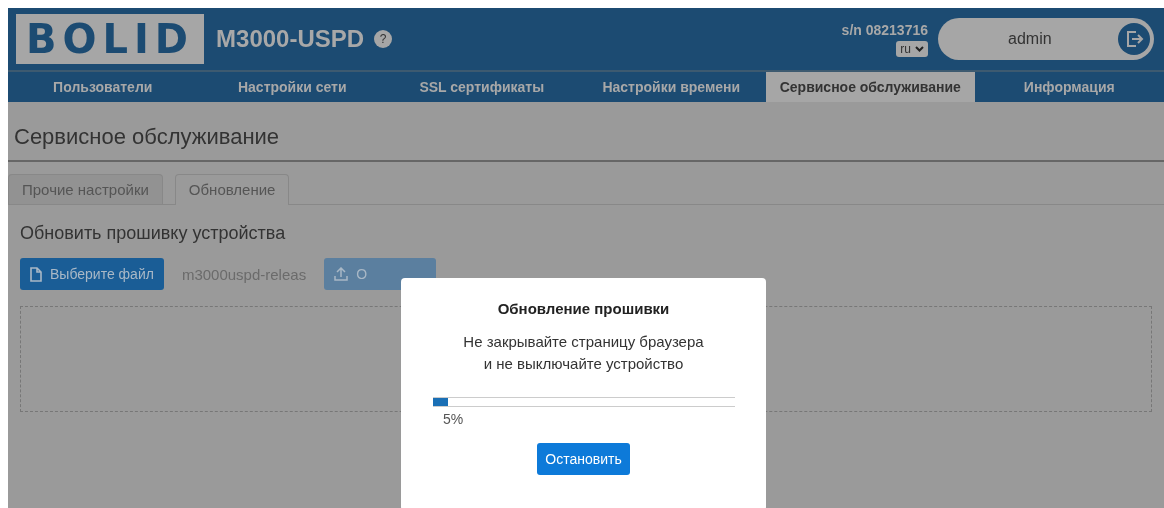  Describe the element at coordinates (85, 189) in the screenshot. I see `tab: Прочие настройки` at that location.